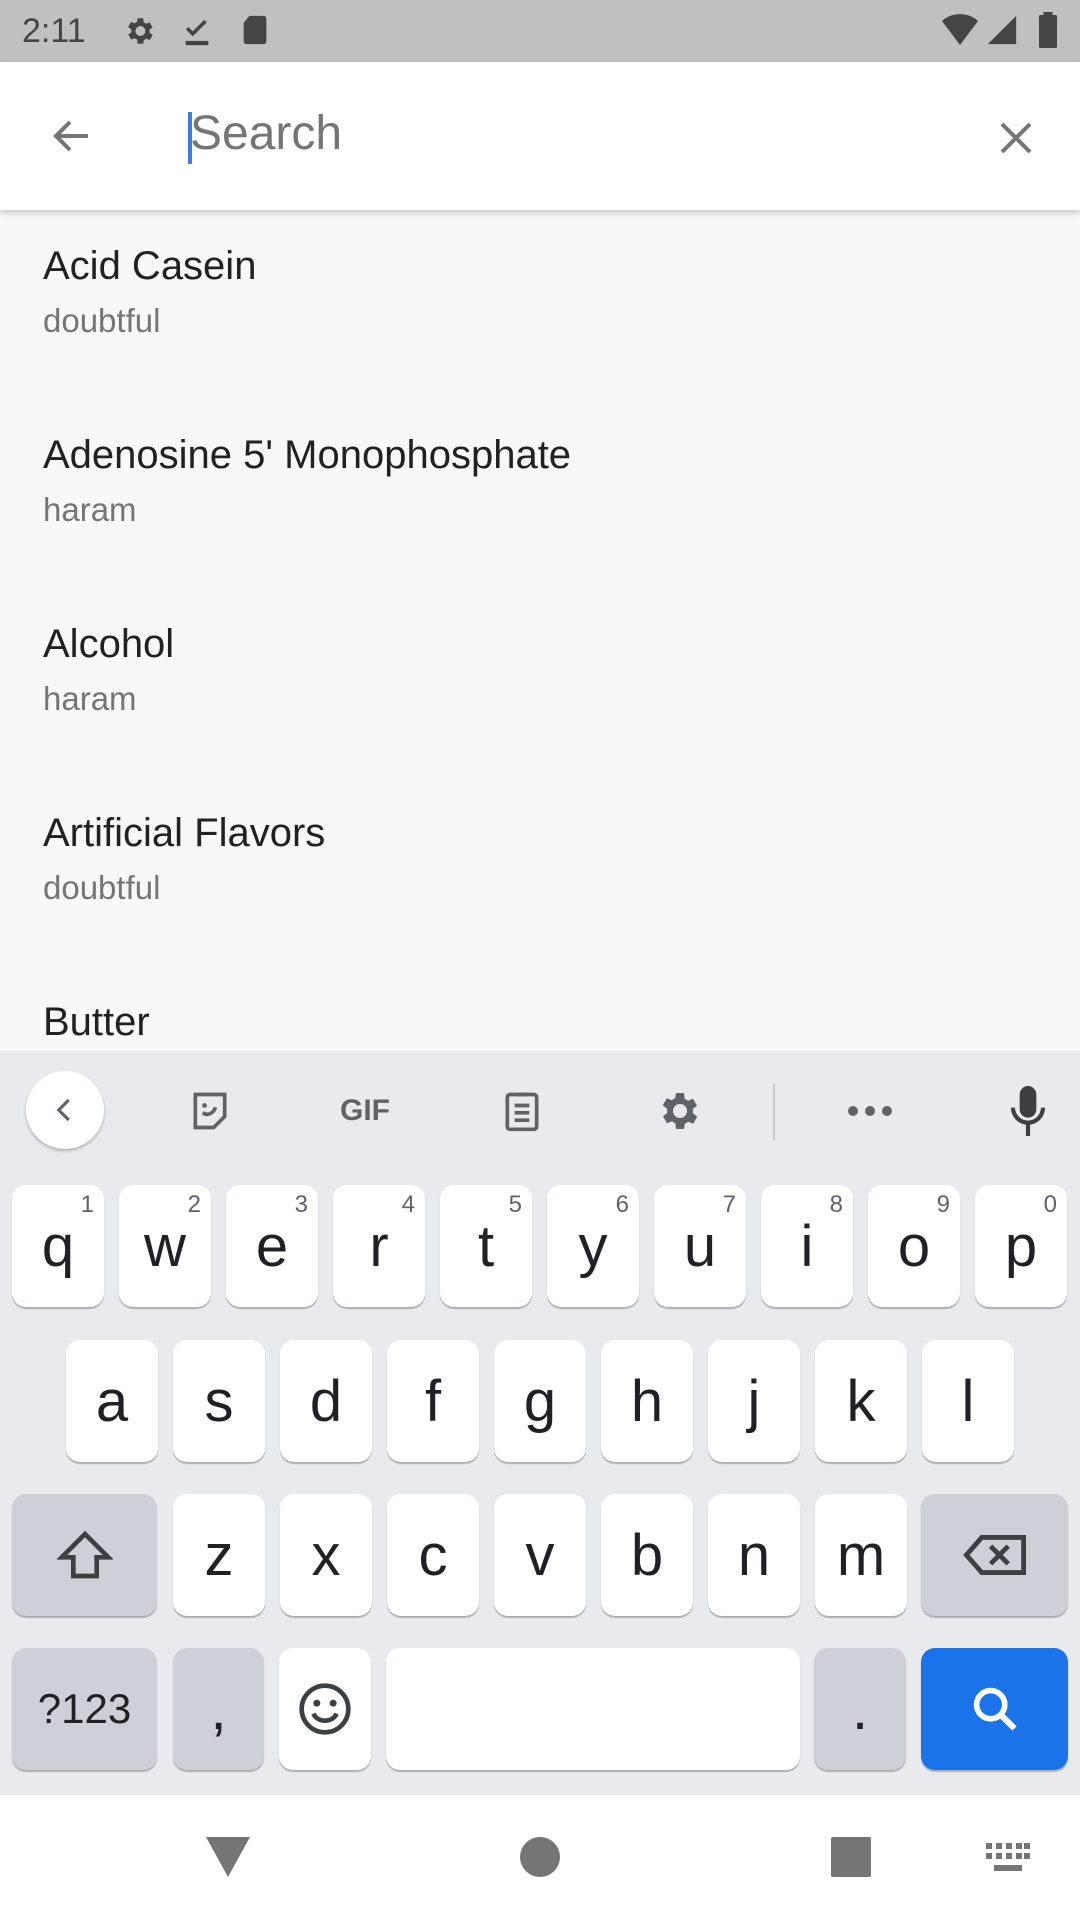 This screenshot has width=1080, height=1920. What do you see at coordinates (522, 1111) in the screenshot?
I see `clipboard-icon` at bounding box center [522, 1111].